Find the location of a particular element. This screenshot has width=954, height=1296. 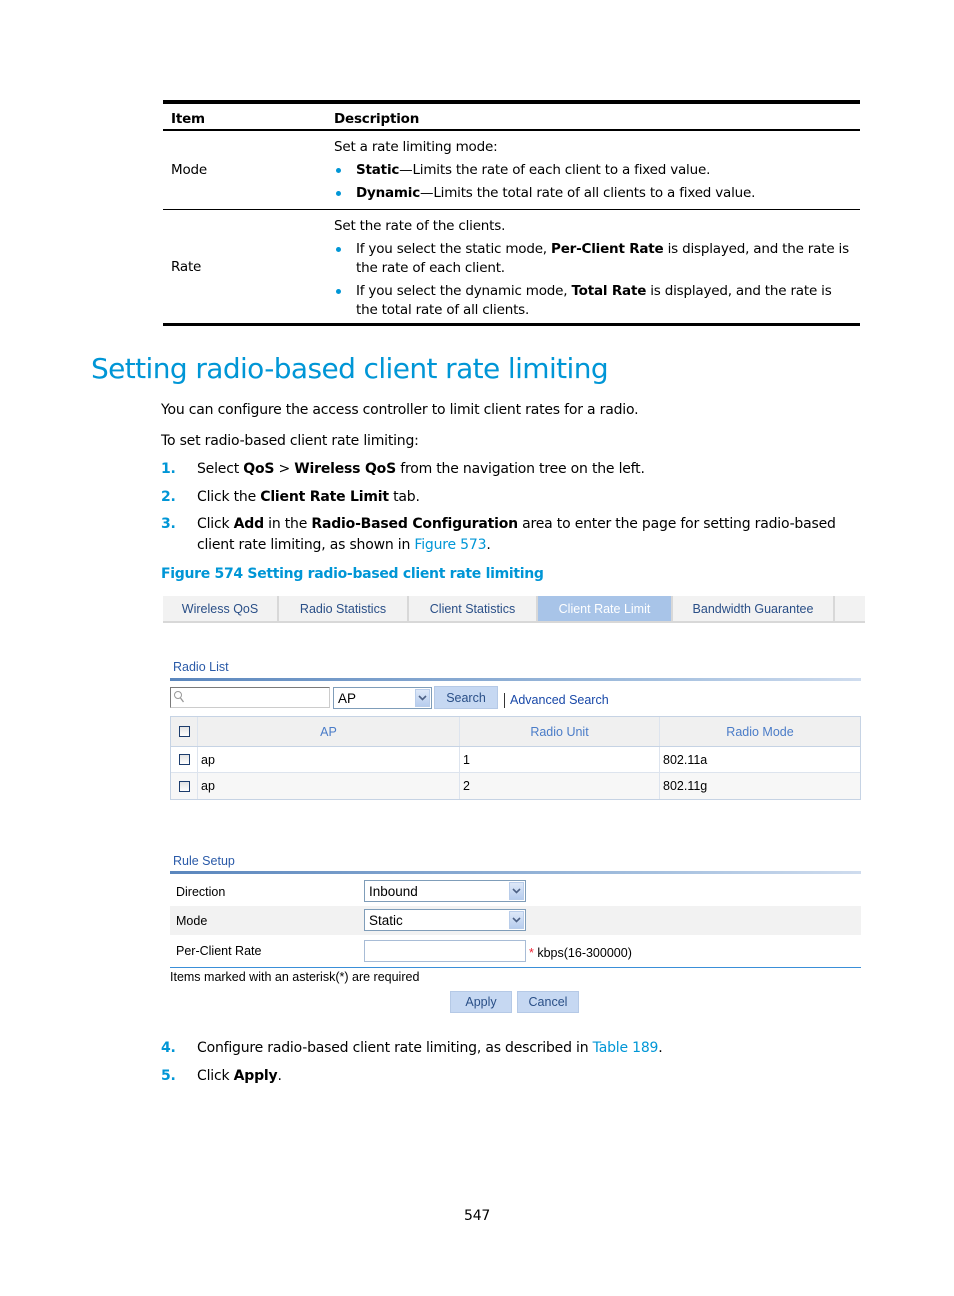

bullet-text: If you select the dynamic mode, is located at coordinates (464, 291).